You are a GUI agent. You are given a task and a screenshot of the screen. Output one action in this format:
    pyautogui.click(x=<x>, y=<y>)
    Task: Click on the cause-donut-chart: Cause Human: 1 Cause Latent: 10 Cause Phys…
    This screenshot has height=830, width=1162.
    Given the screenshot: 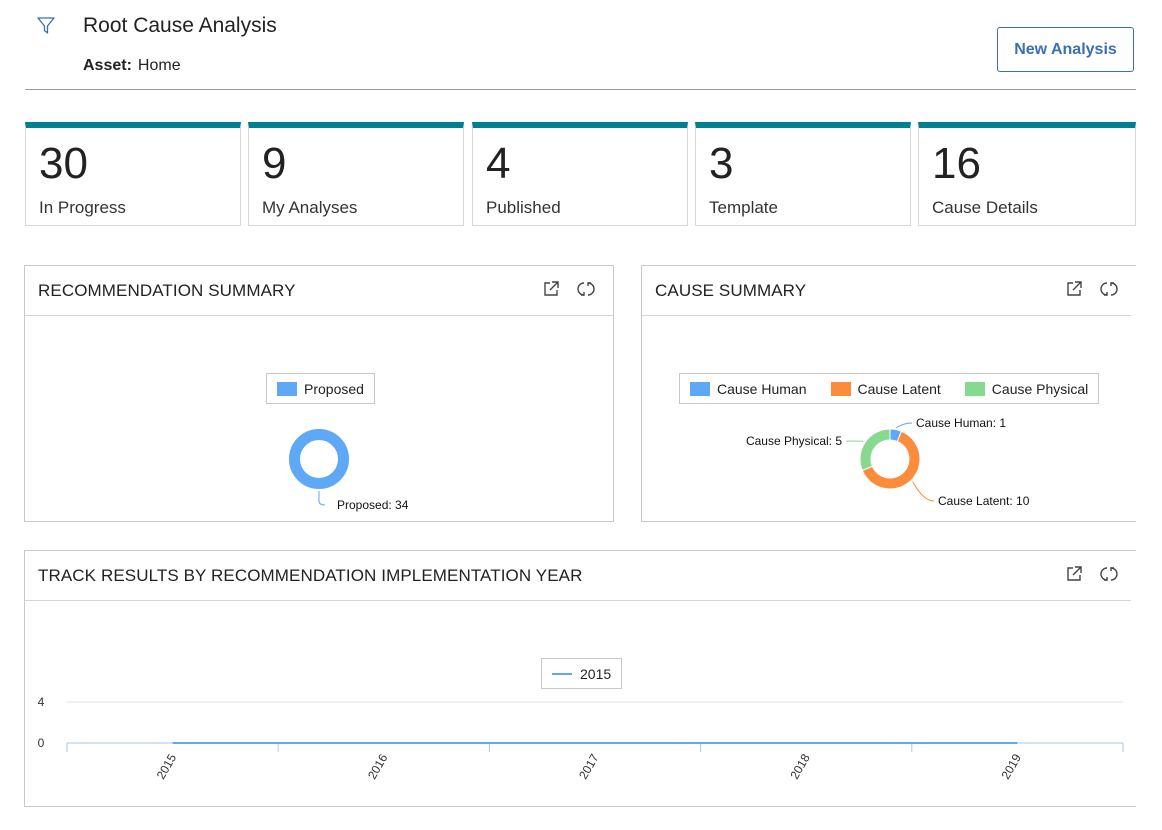 What is the action you would take?
    pyautogui.click(x=888, y=462)
    